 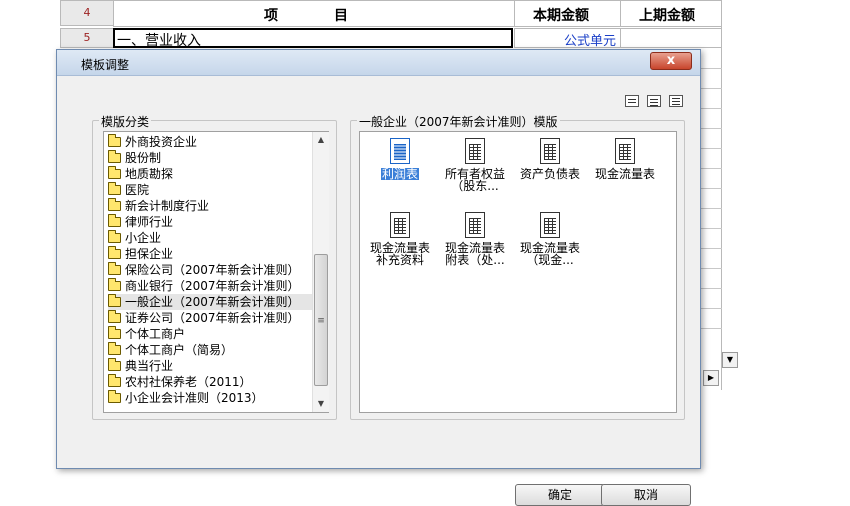 I want to click on category-item: 农村社保养老（2011）, so click(x=212, y=382).